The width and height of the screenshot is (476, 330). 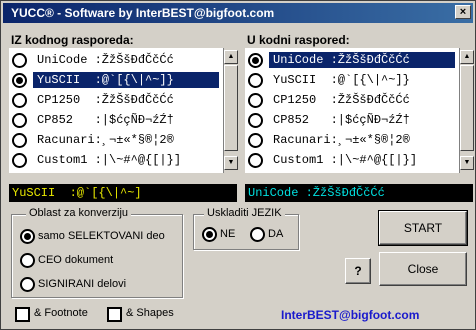 I want to click on shapes-checkbox, so click(x=114, y=314).